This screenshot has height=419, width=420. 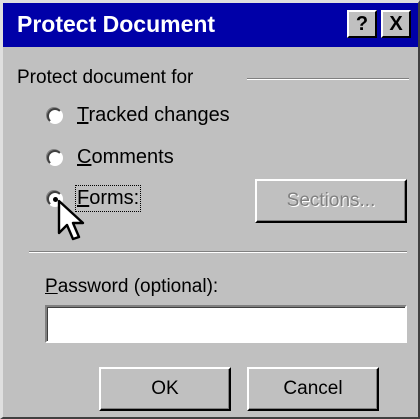 What do you see at coordinates (313, 389) in the screenshot?
I see `cancel-button: Cancel` at bounding box center [313, 389].